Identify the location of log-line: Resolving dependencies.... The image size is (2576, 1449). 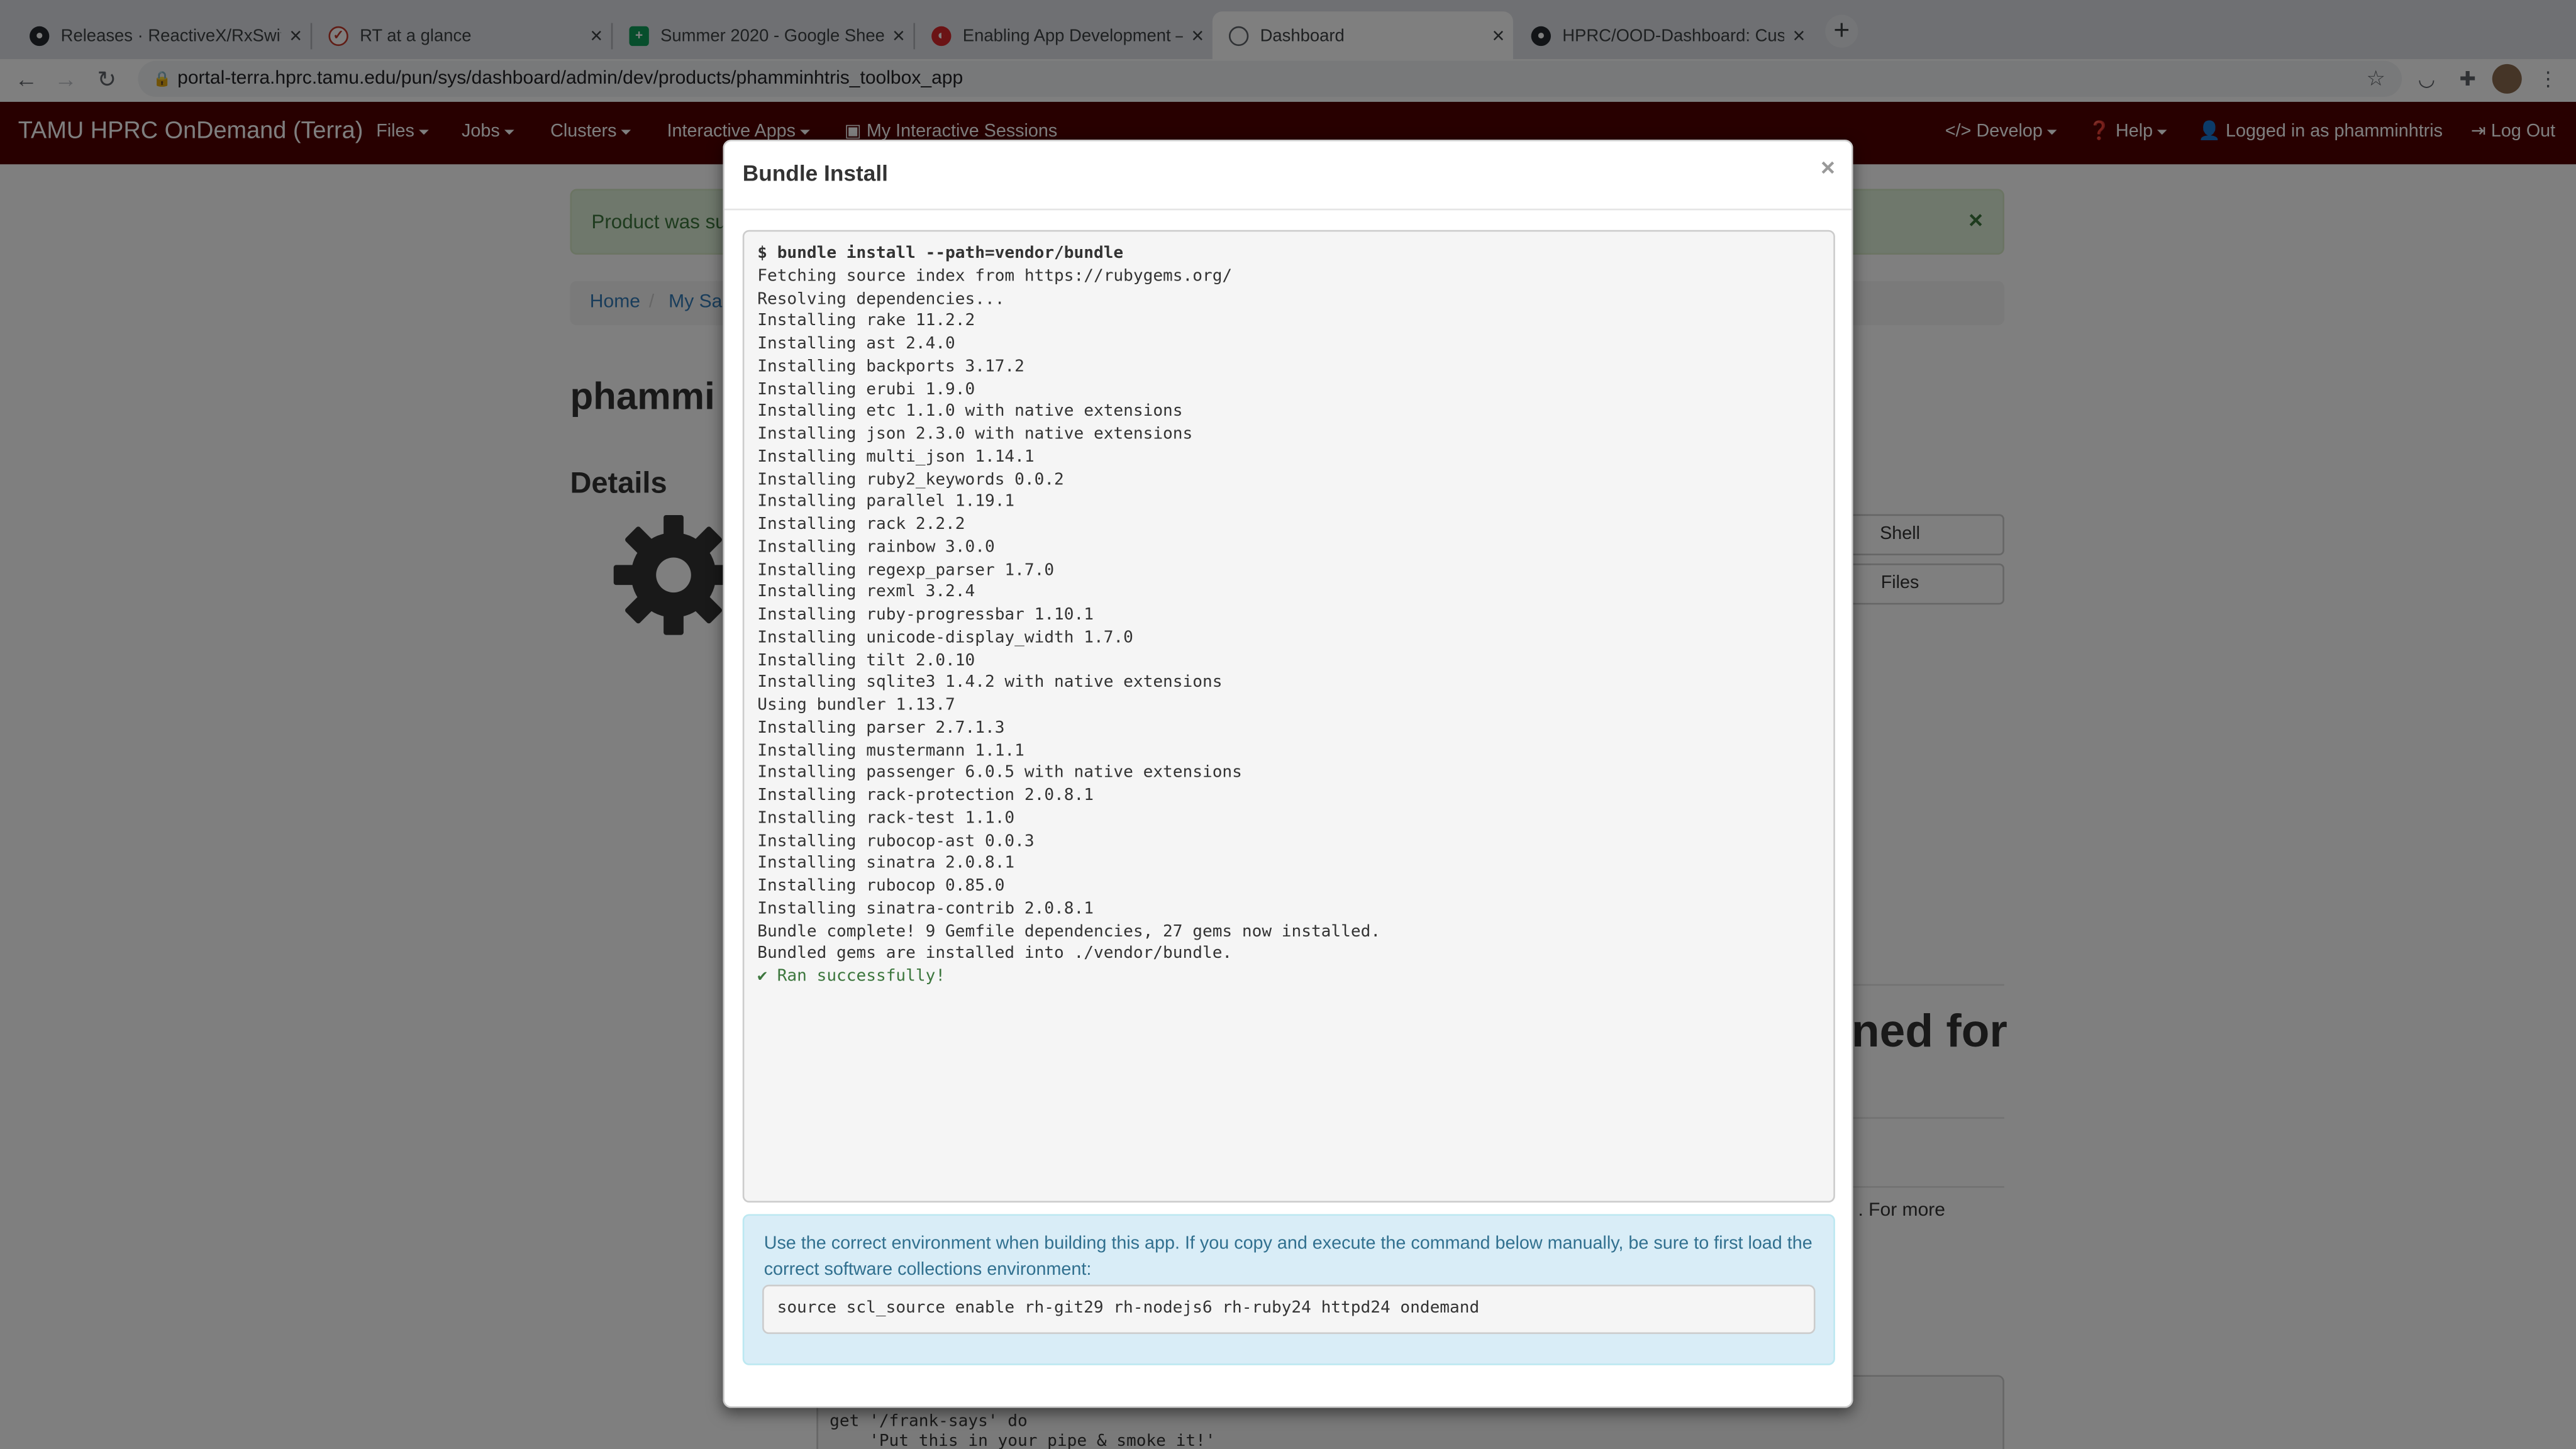
(881, 299).